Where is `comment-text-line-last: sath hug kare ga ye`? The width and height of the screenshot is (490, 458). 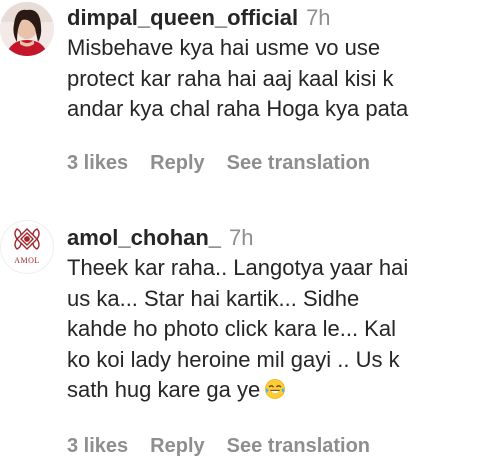
comment-text-line-last: sath hug kare ga ye is located at coordinates (277, 390).